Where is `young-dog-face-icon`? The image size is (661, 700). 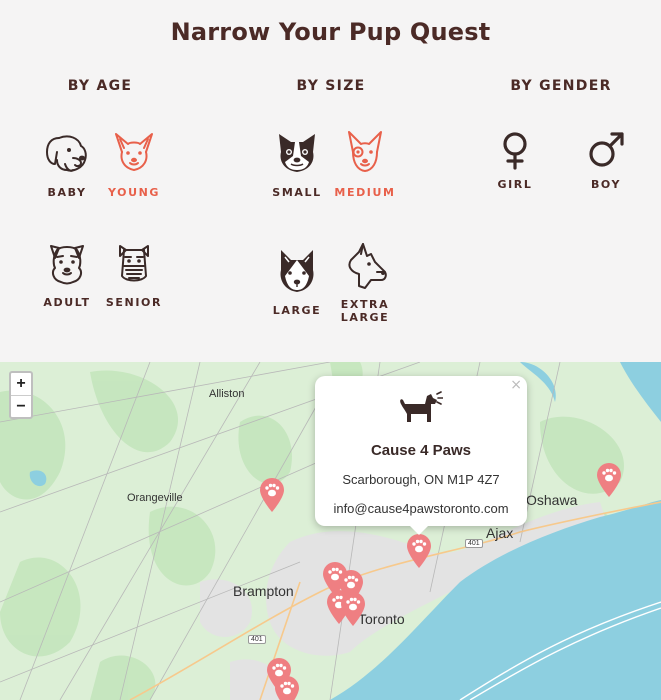 young-dog-face-icon is located at coordinates (134, 152).